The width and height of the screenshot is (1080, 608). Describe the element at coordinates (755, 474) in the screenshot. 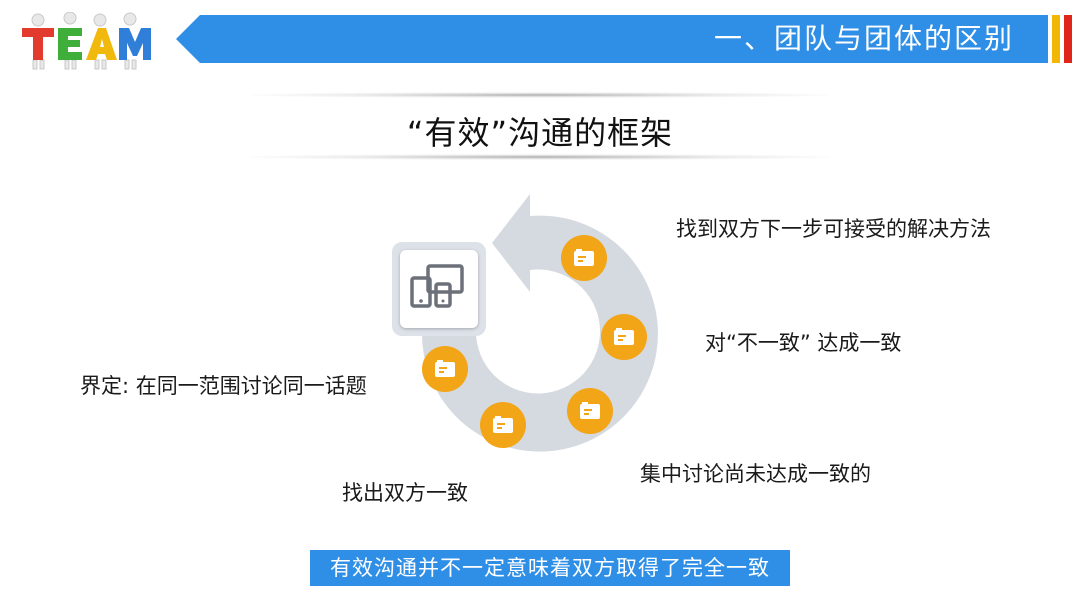

I see `label-focus-disagree: 集中讨论尚未达成一致的` at that location.